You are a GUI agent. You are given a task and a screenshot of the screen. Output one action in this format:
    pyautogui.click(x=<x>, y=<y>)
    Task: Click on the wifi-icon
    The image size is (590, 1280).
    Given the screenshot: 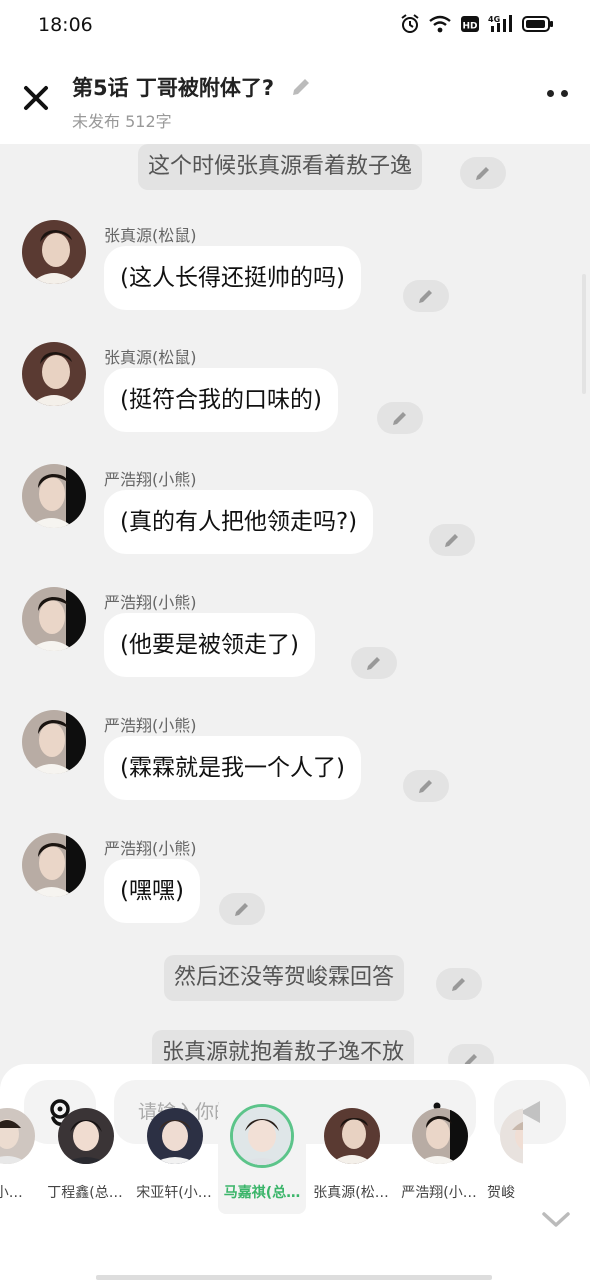 What is the action you would take?
    pyautogui.click(x=440, y=24)
    